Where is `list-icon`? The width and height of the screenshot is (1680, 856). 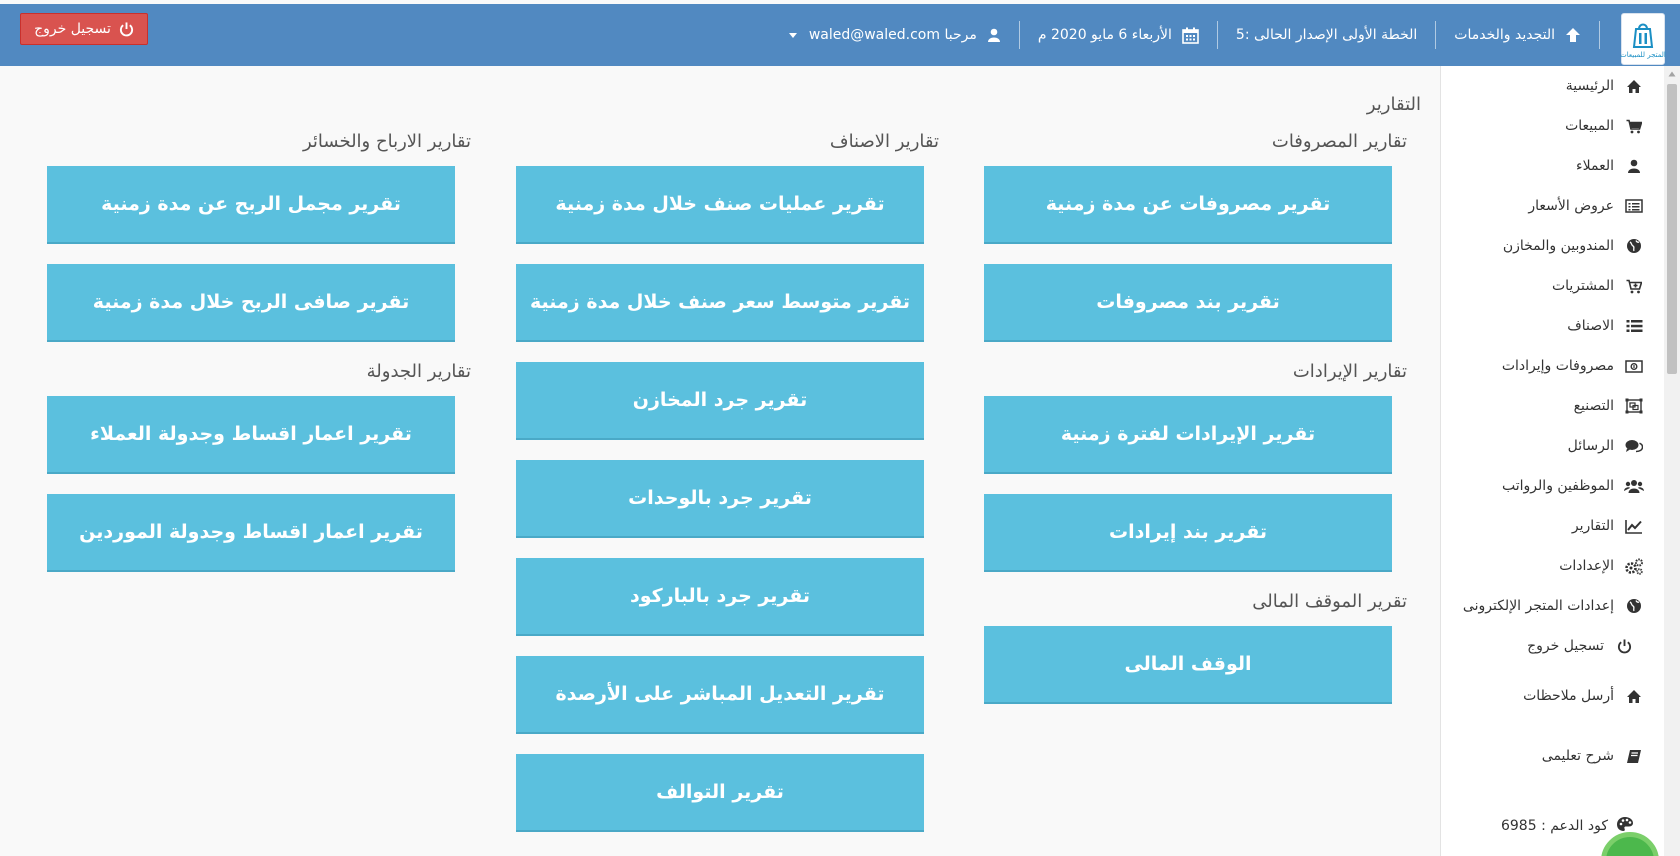
list-icon is located at coordinates (1634, 326).